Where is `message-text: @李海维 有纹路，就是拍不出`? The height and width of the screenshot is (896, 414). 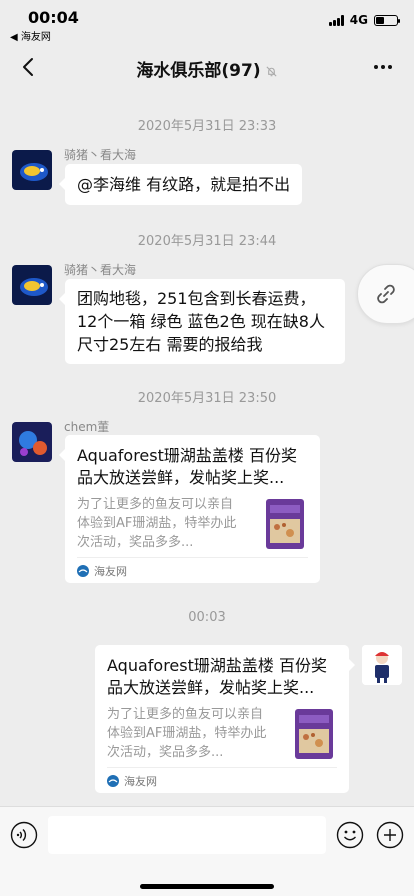 message-text: @李海维 有纹路，就是拍不出 is located at coordinates (184, 184).